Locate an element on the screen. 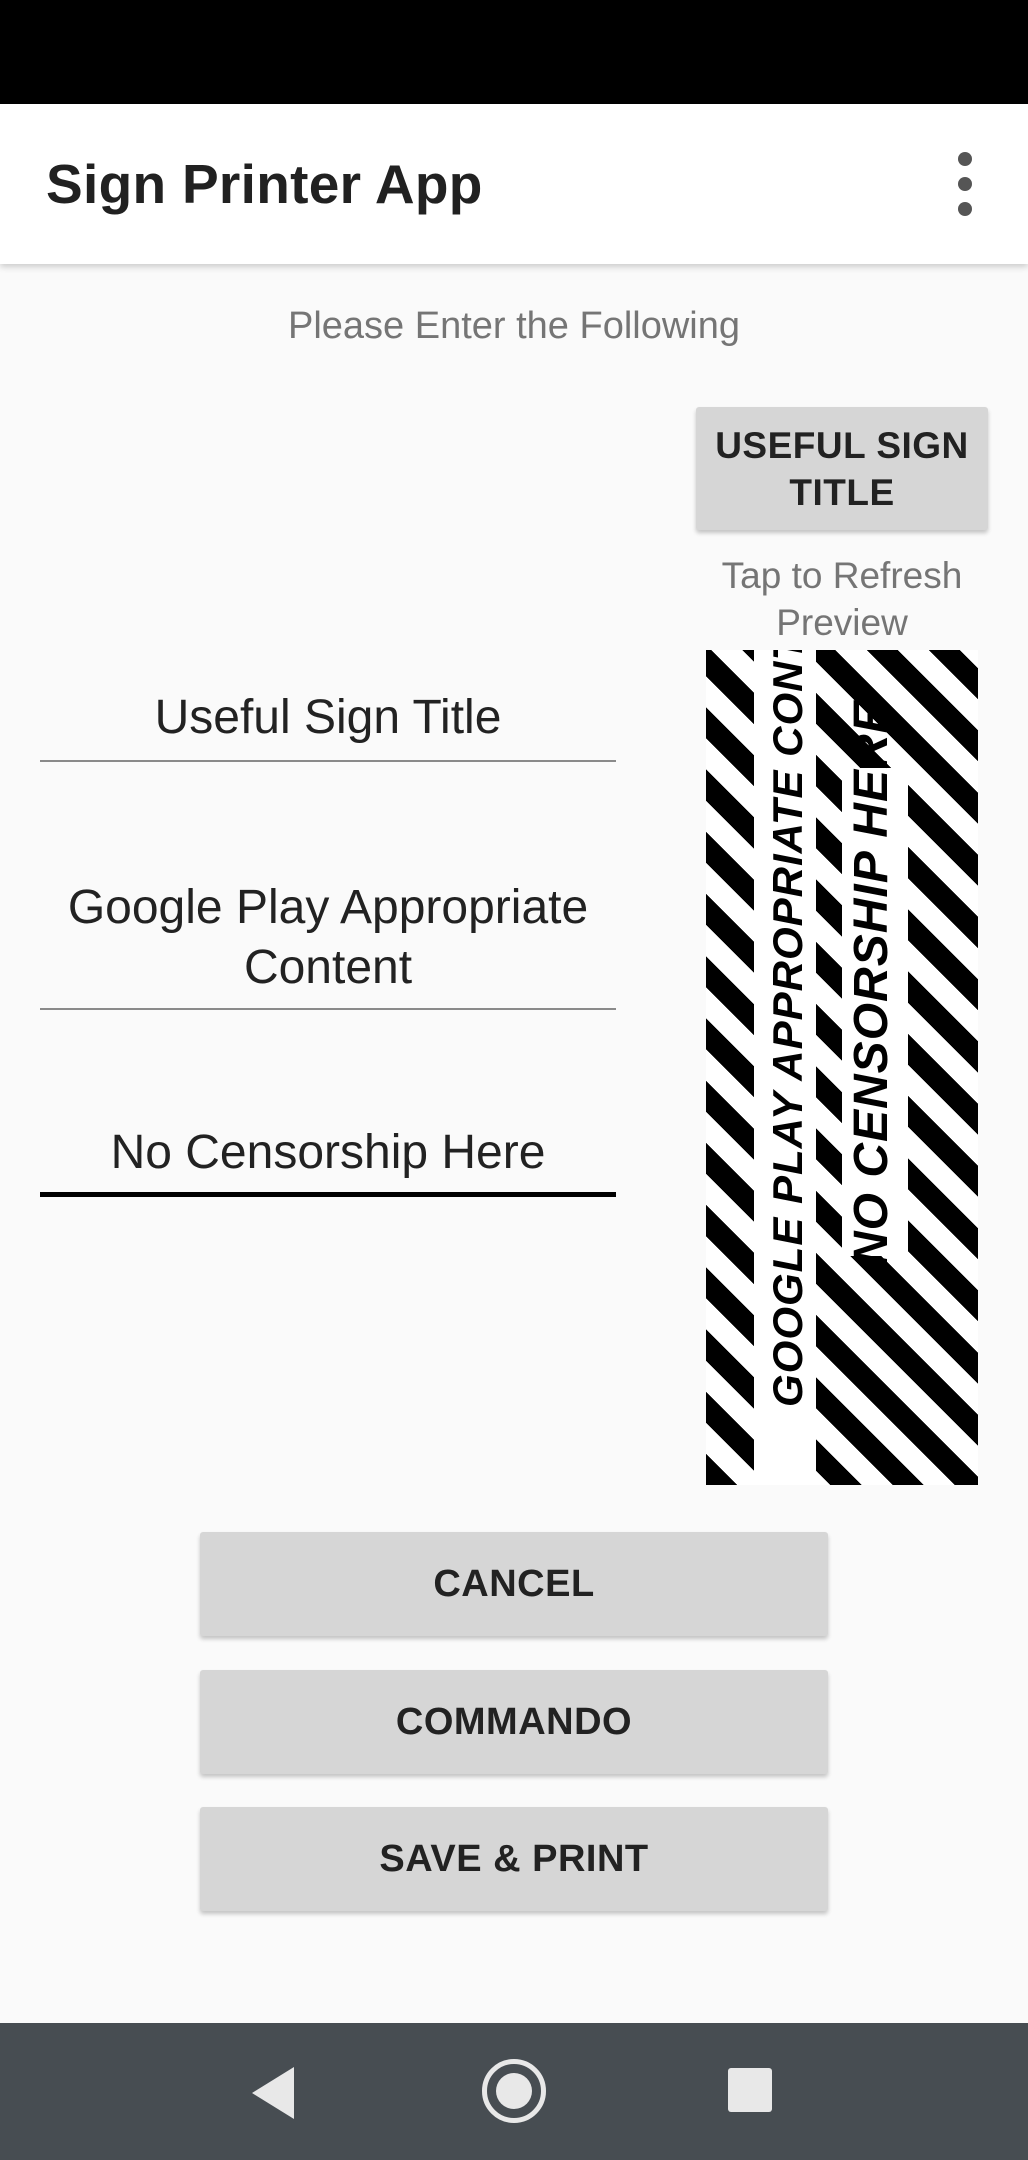  commando-button: COMMANDO is located at coordinates (514, 1722).